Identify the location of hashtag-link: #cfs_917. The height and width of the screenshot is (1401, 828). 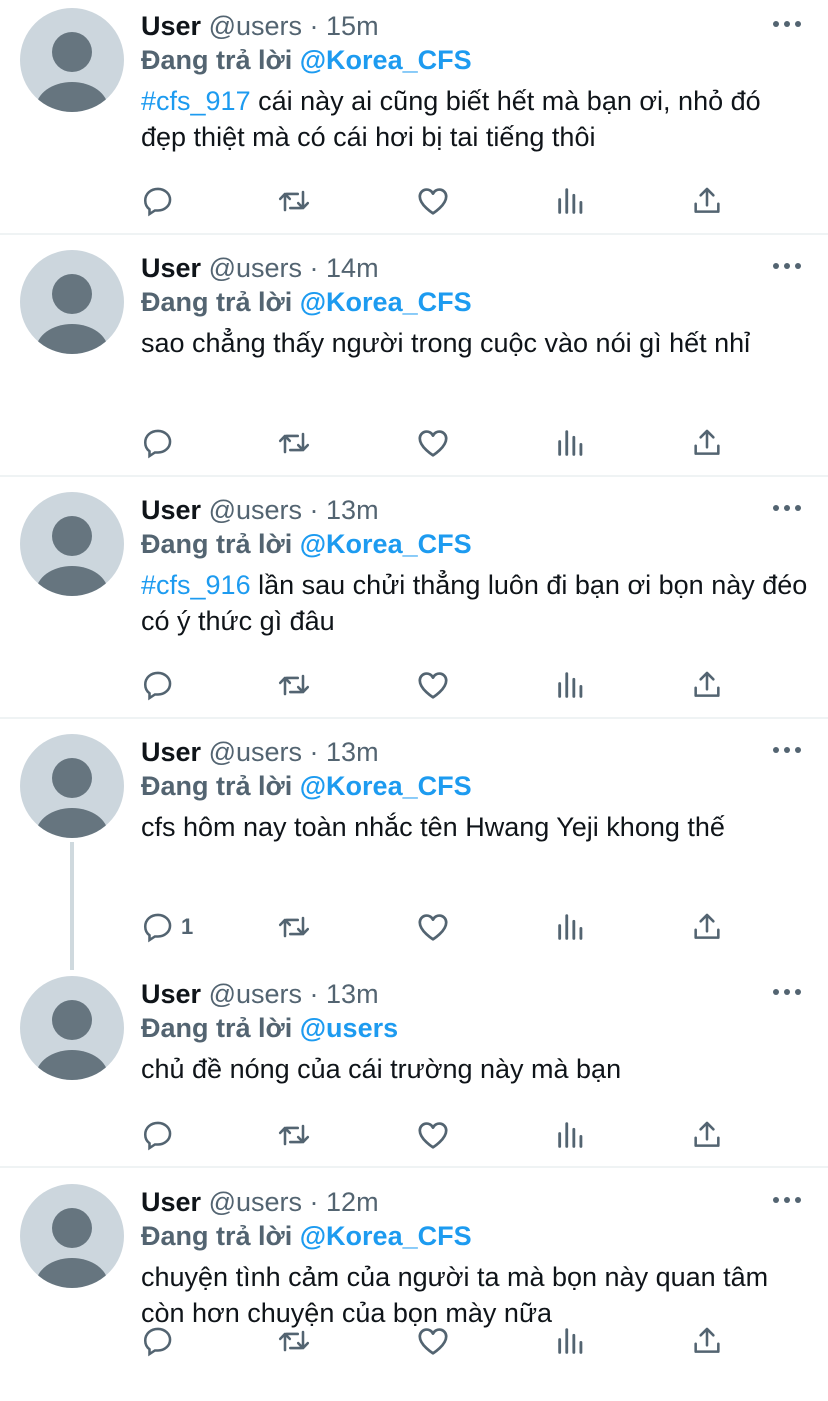
(196, 101).